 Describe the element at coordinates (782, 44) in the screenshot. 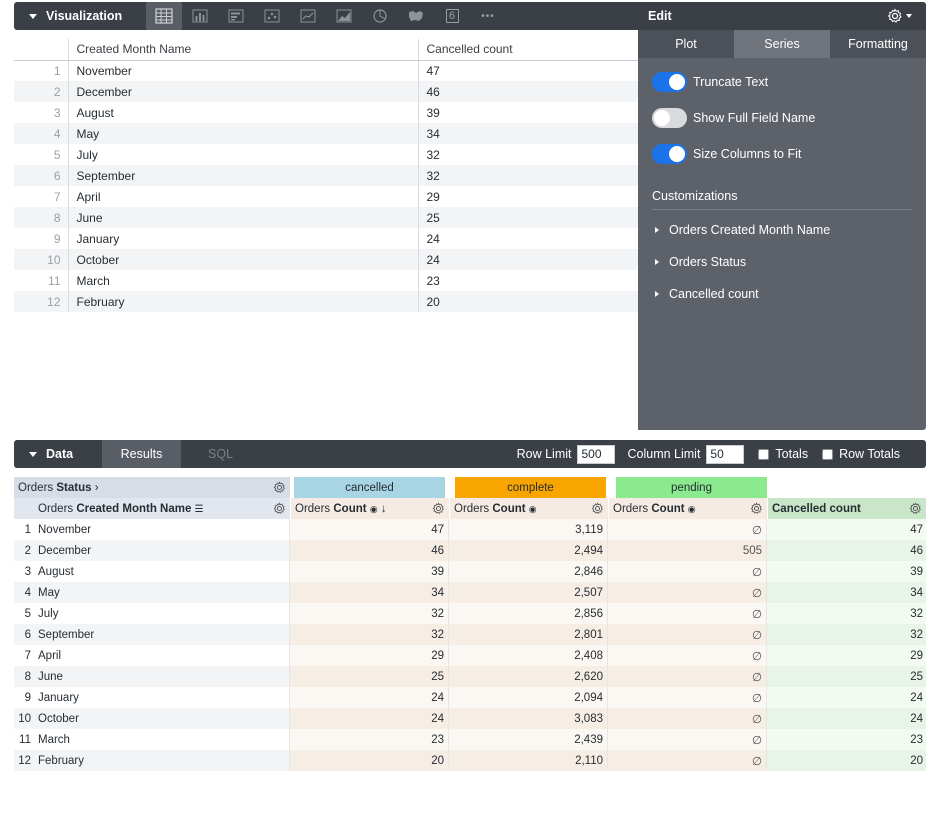

I see `tab-series: Series` at that location.